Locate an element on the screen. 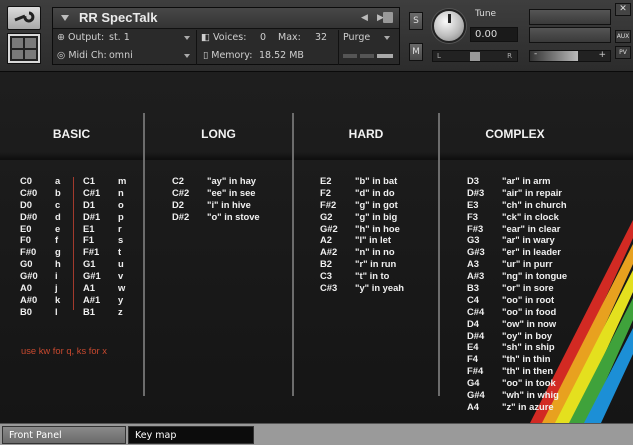  max-label: Max: is located at coordinates (289, 37).